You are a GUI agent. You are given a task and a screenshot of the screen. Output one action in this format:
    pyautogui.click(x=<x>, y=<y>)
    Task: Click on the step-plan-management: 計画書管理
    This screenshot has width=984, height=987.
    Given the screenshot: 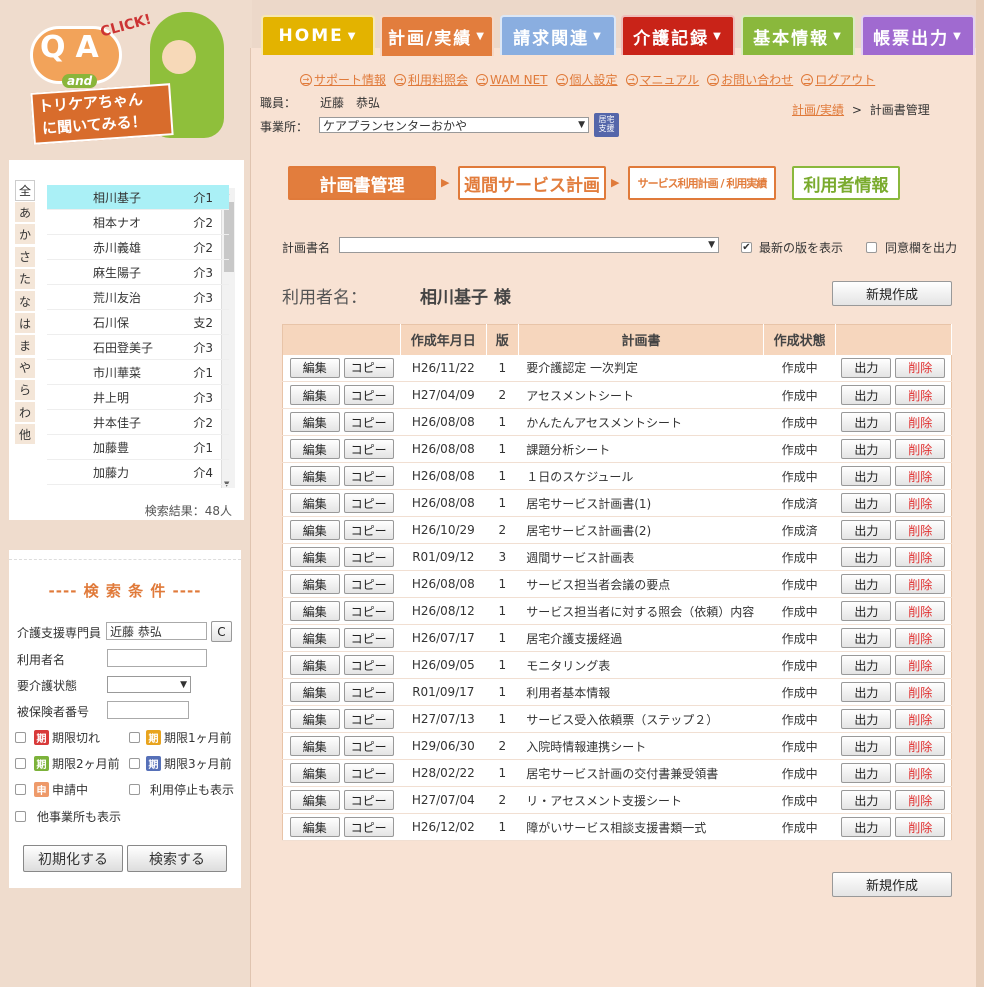 What is the action you would take?
    pyautogui.click(x=362, y=183)
    